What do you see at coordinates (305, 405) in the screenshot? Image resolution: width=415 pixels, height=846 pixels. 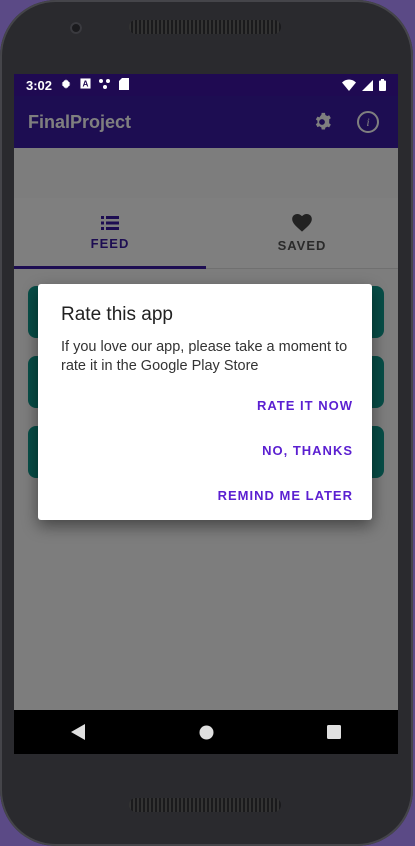 I see `rate-now-button: RATE IT NOW` at bounding box center [305, 405].